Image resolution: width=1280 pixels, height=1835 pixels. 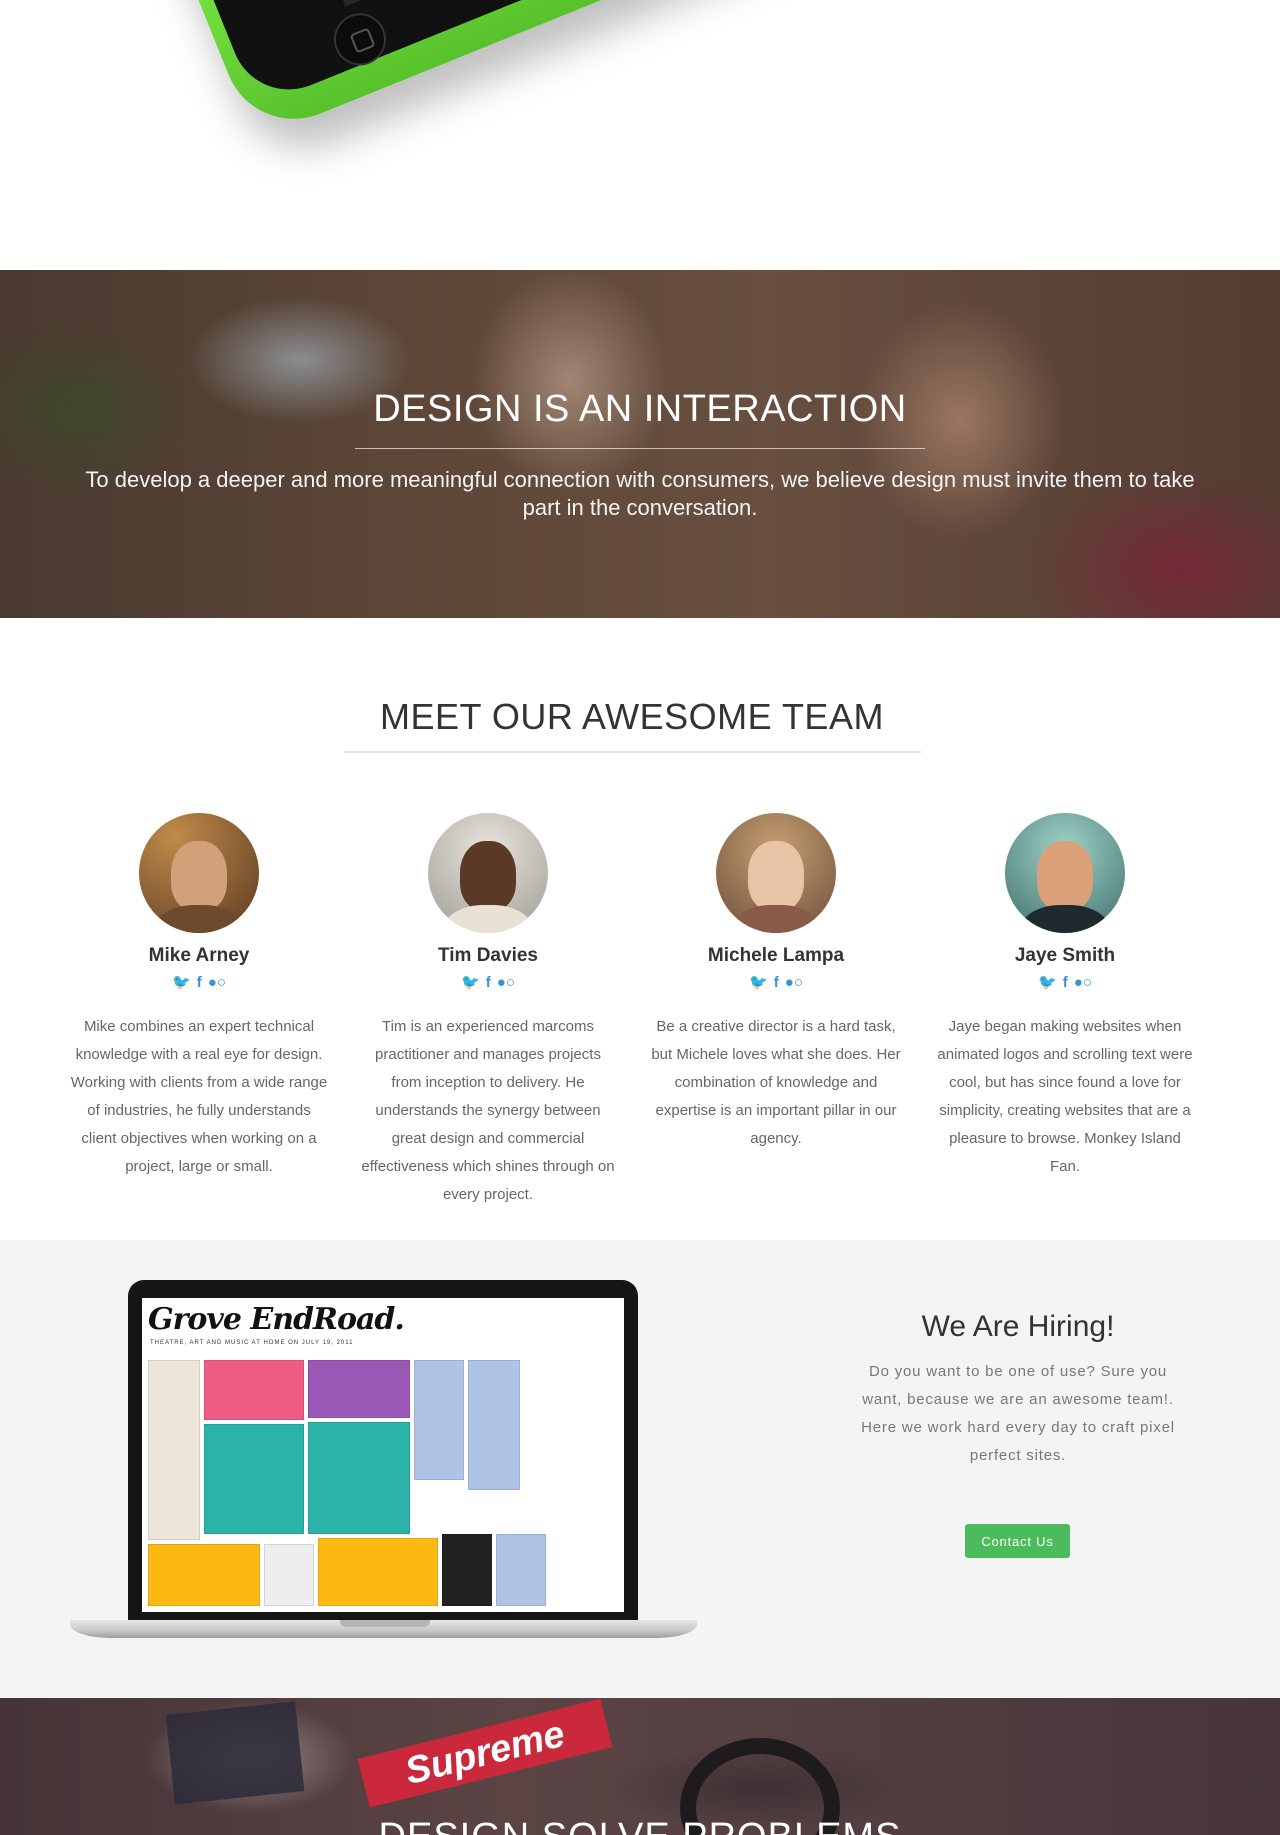 I want to click on site-logo: Grove EndRoad., so click(x=276, y=1319).